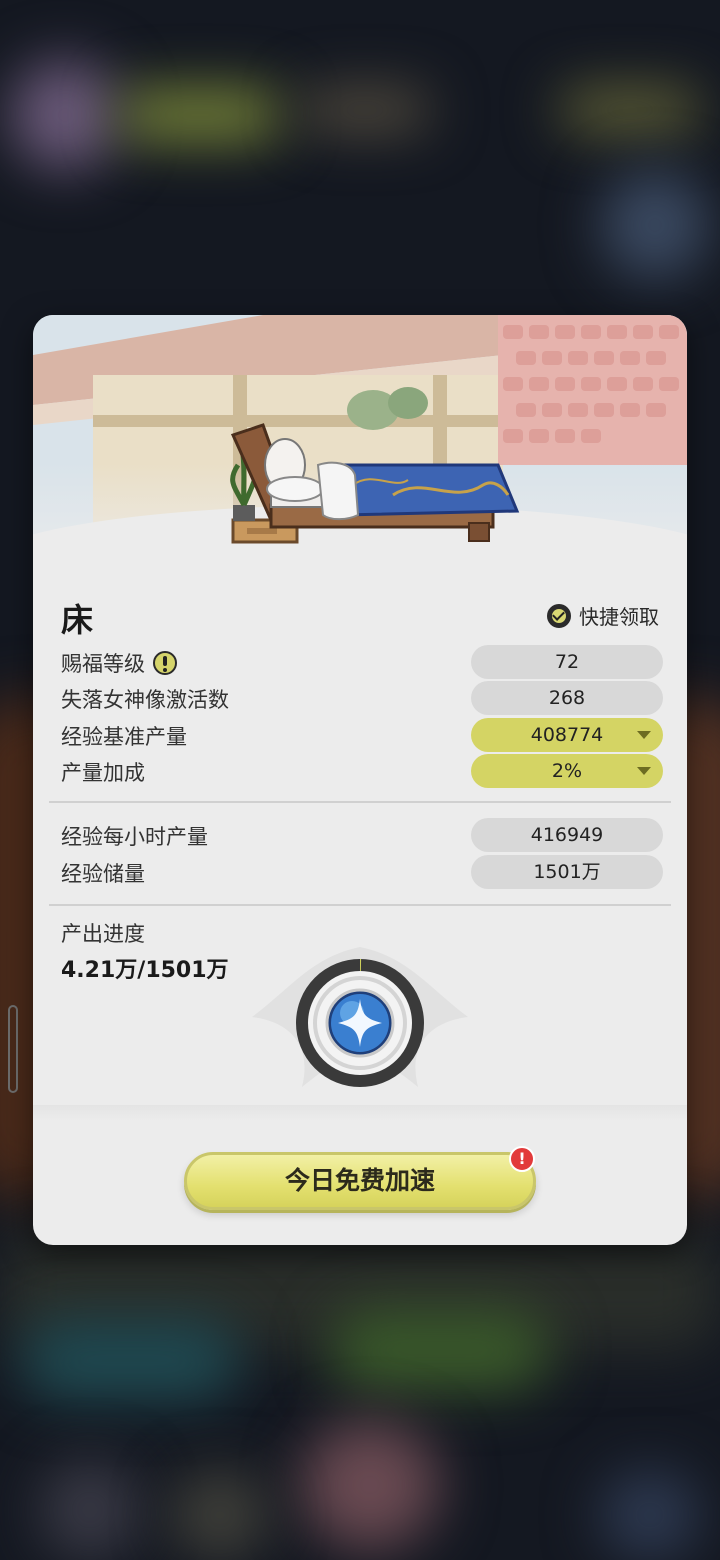 The image size is (720, 1560). I want to click on free-speedup-button: 今日免费加速, so click(360, 1181).